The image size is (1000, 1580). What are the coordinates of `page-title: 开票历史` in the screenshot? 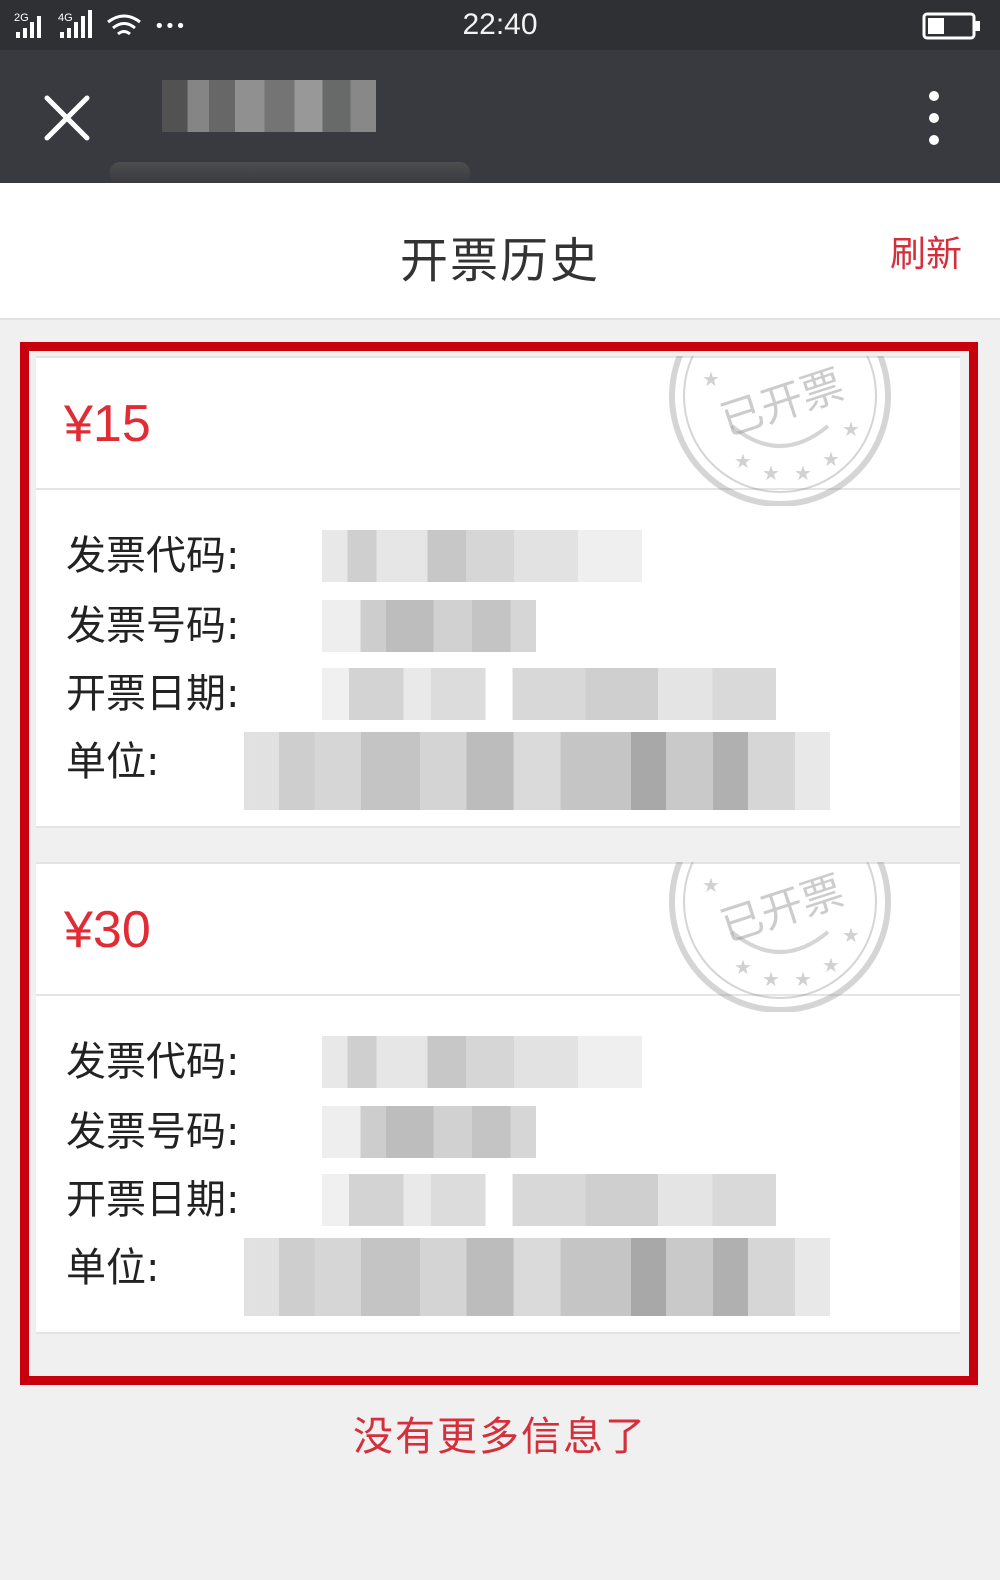 It's located at (499, 261).